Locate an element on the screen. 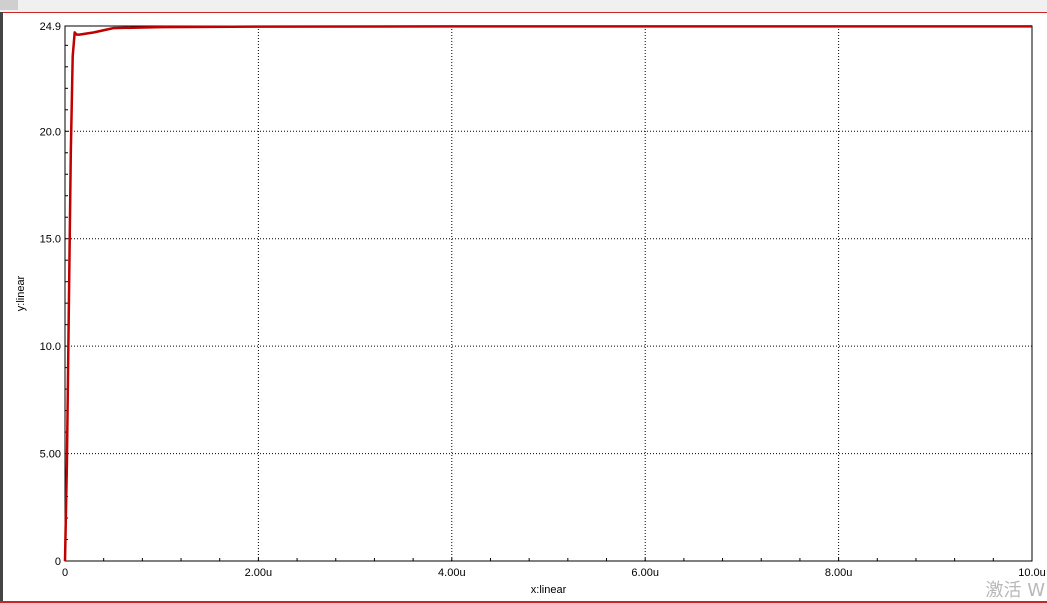 This screenshot has height=603, width=1047. y-tick-label: 0 is located at coordinates (58, 562).